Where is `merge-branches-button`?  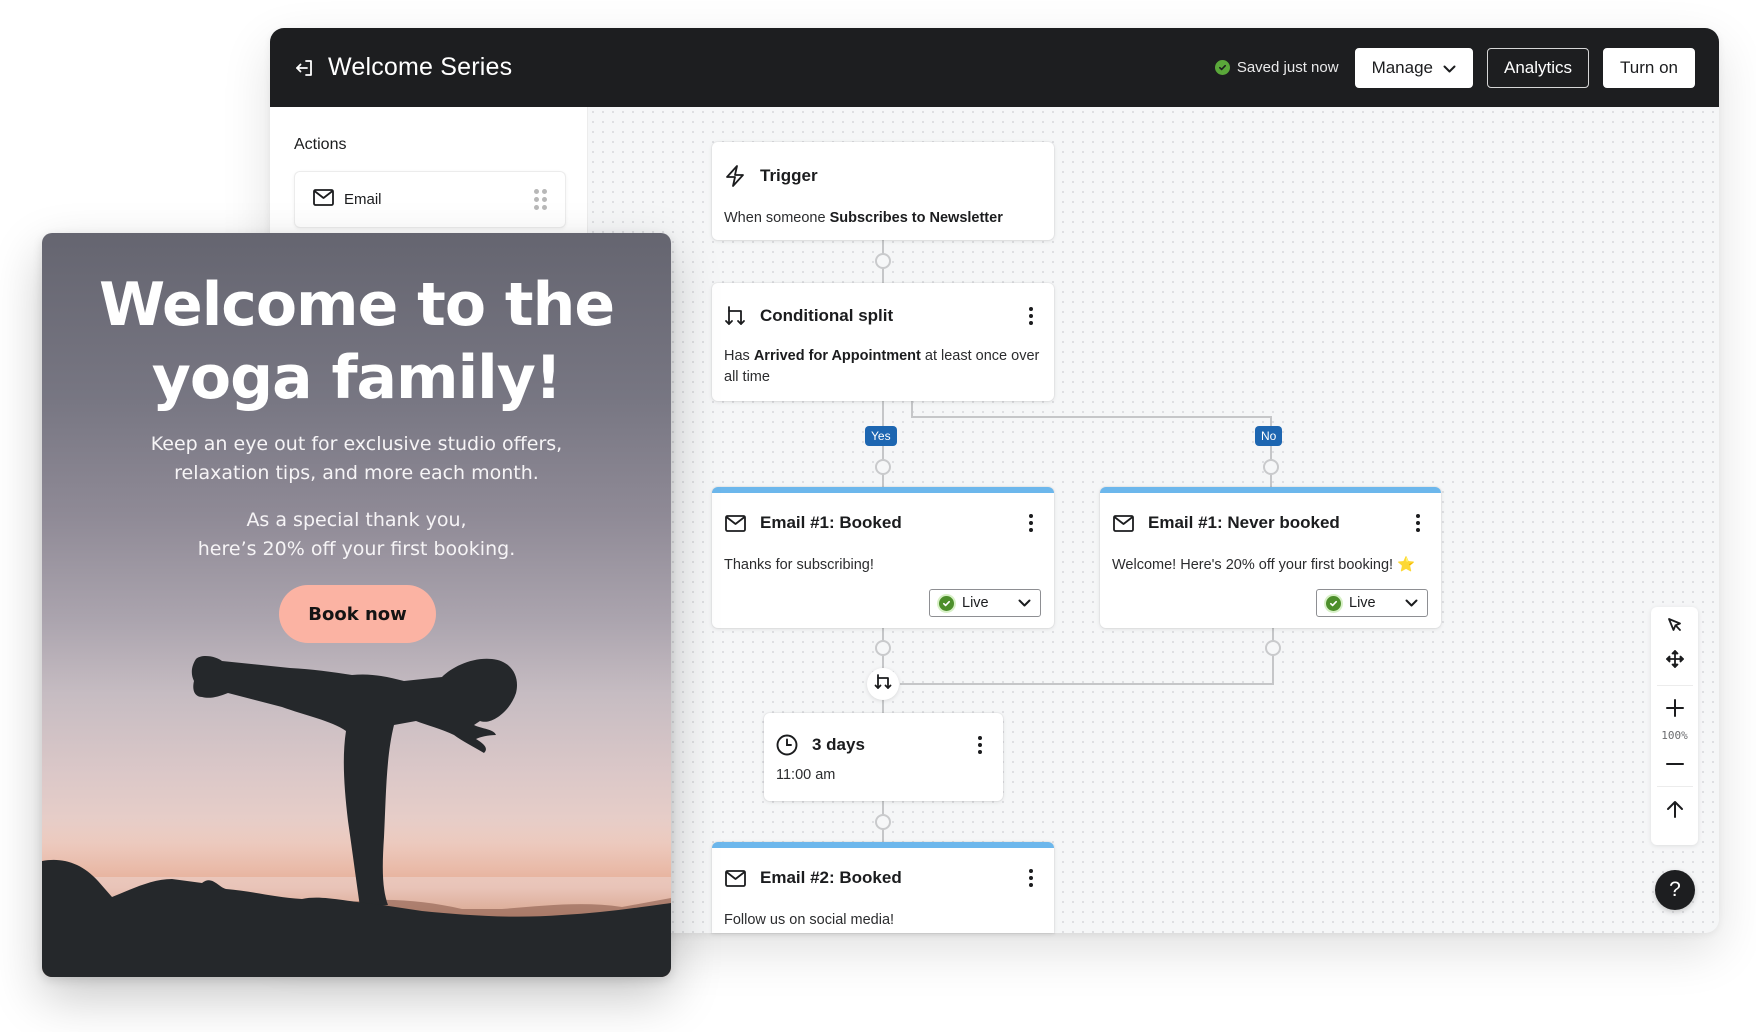
merge-branches-button is located at coordinates (883, 684).